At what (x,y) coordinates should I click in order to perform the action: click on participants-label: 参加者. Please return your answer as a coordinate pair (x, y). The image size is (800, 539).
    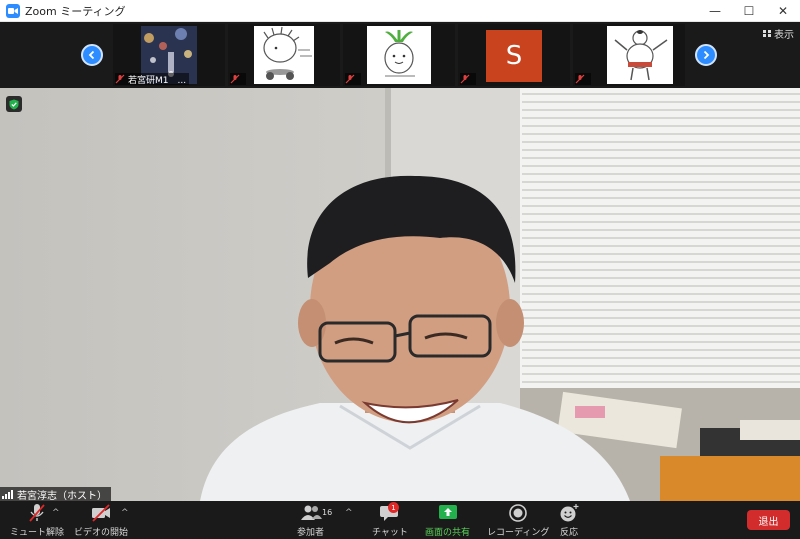
    Looking at the image, I should click on (311, 533).